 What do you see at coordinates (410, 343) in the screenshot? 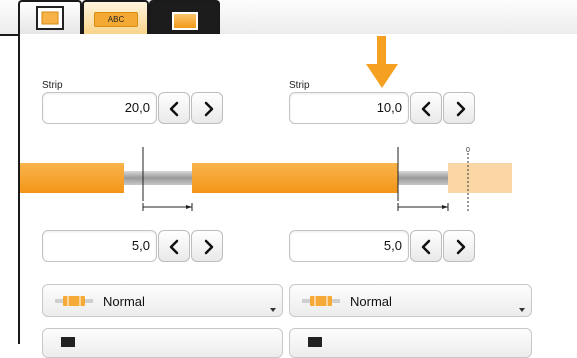
I see `option-right-dropdown` at bounding box center [410, 343].